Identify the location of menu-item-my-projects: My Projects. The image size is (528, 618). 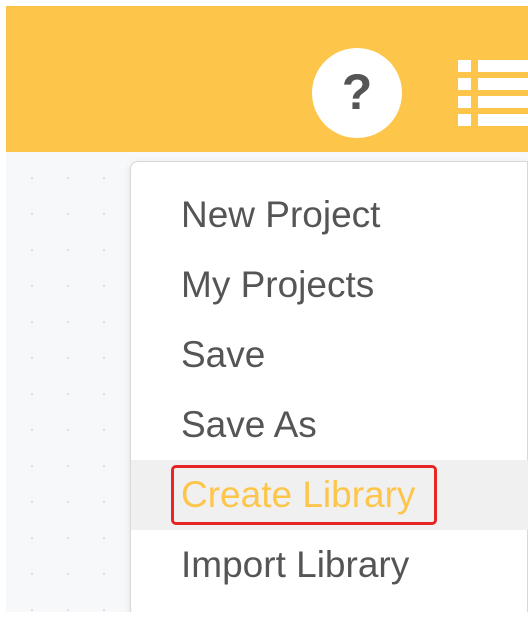
(329, 285).